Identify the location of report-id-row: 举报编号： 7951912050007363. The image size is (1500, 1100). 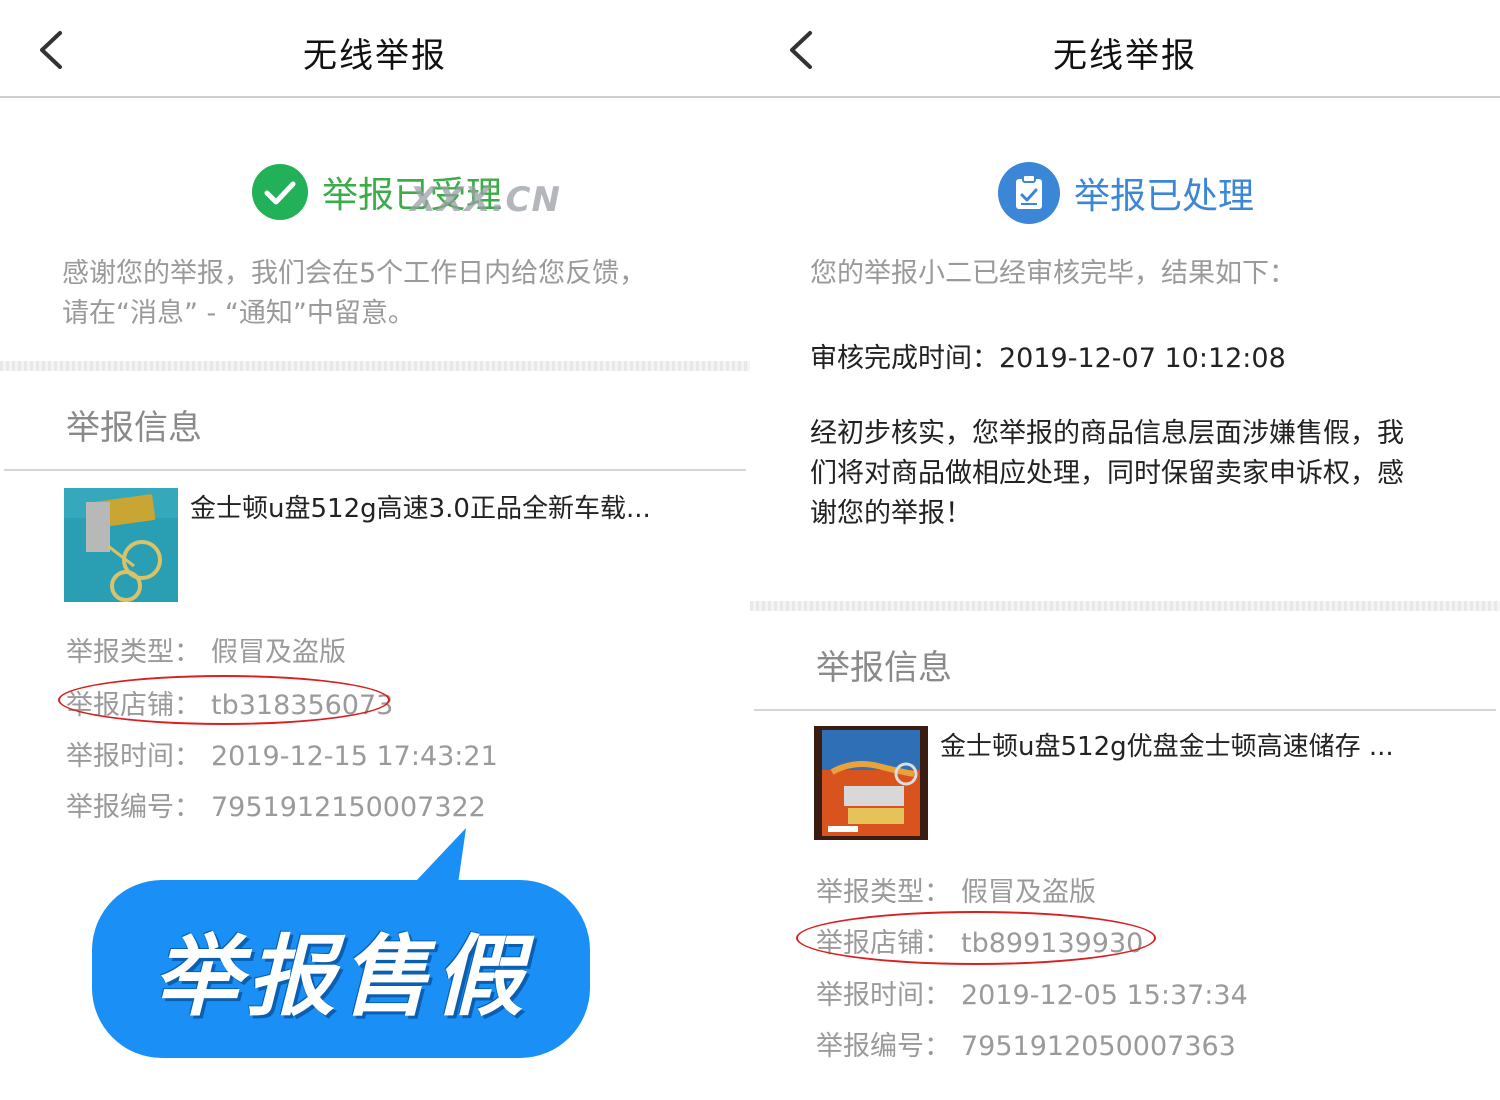
(1026, 1043).